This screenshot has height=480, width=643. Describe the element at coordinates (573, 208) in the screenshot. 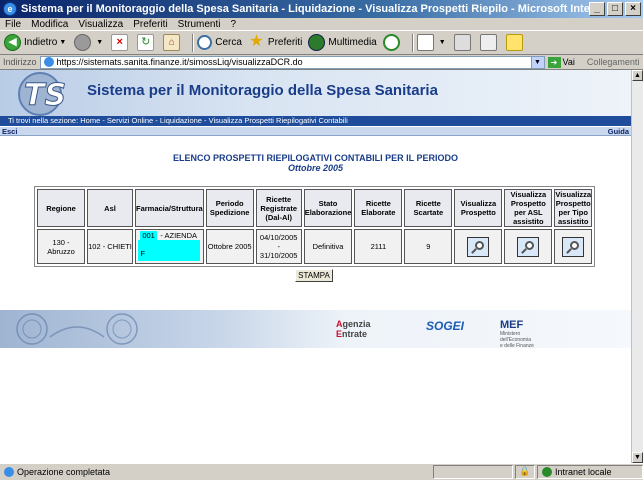

I see `col-header: Visualizza Prospetto per Tipo assistito` at that location.